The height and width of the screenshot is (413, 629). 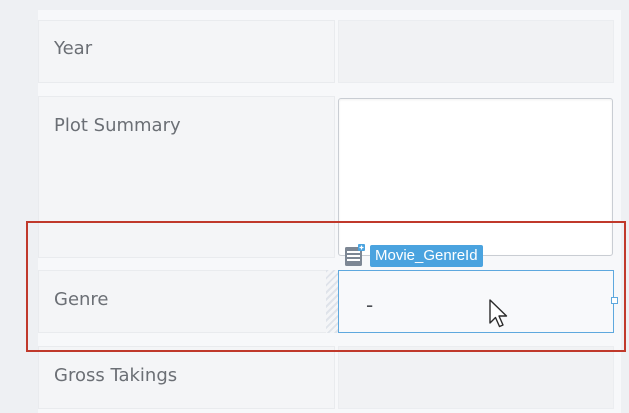 I want to click on binding-field-name: Movie_GenreId, so click(x=426, y=256).